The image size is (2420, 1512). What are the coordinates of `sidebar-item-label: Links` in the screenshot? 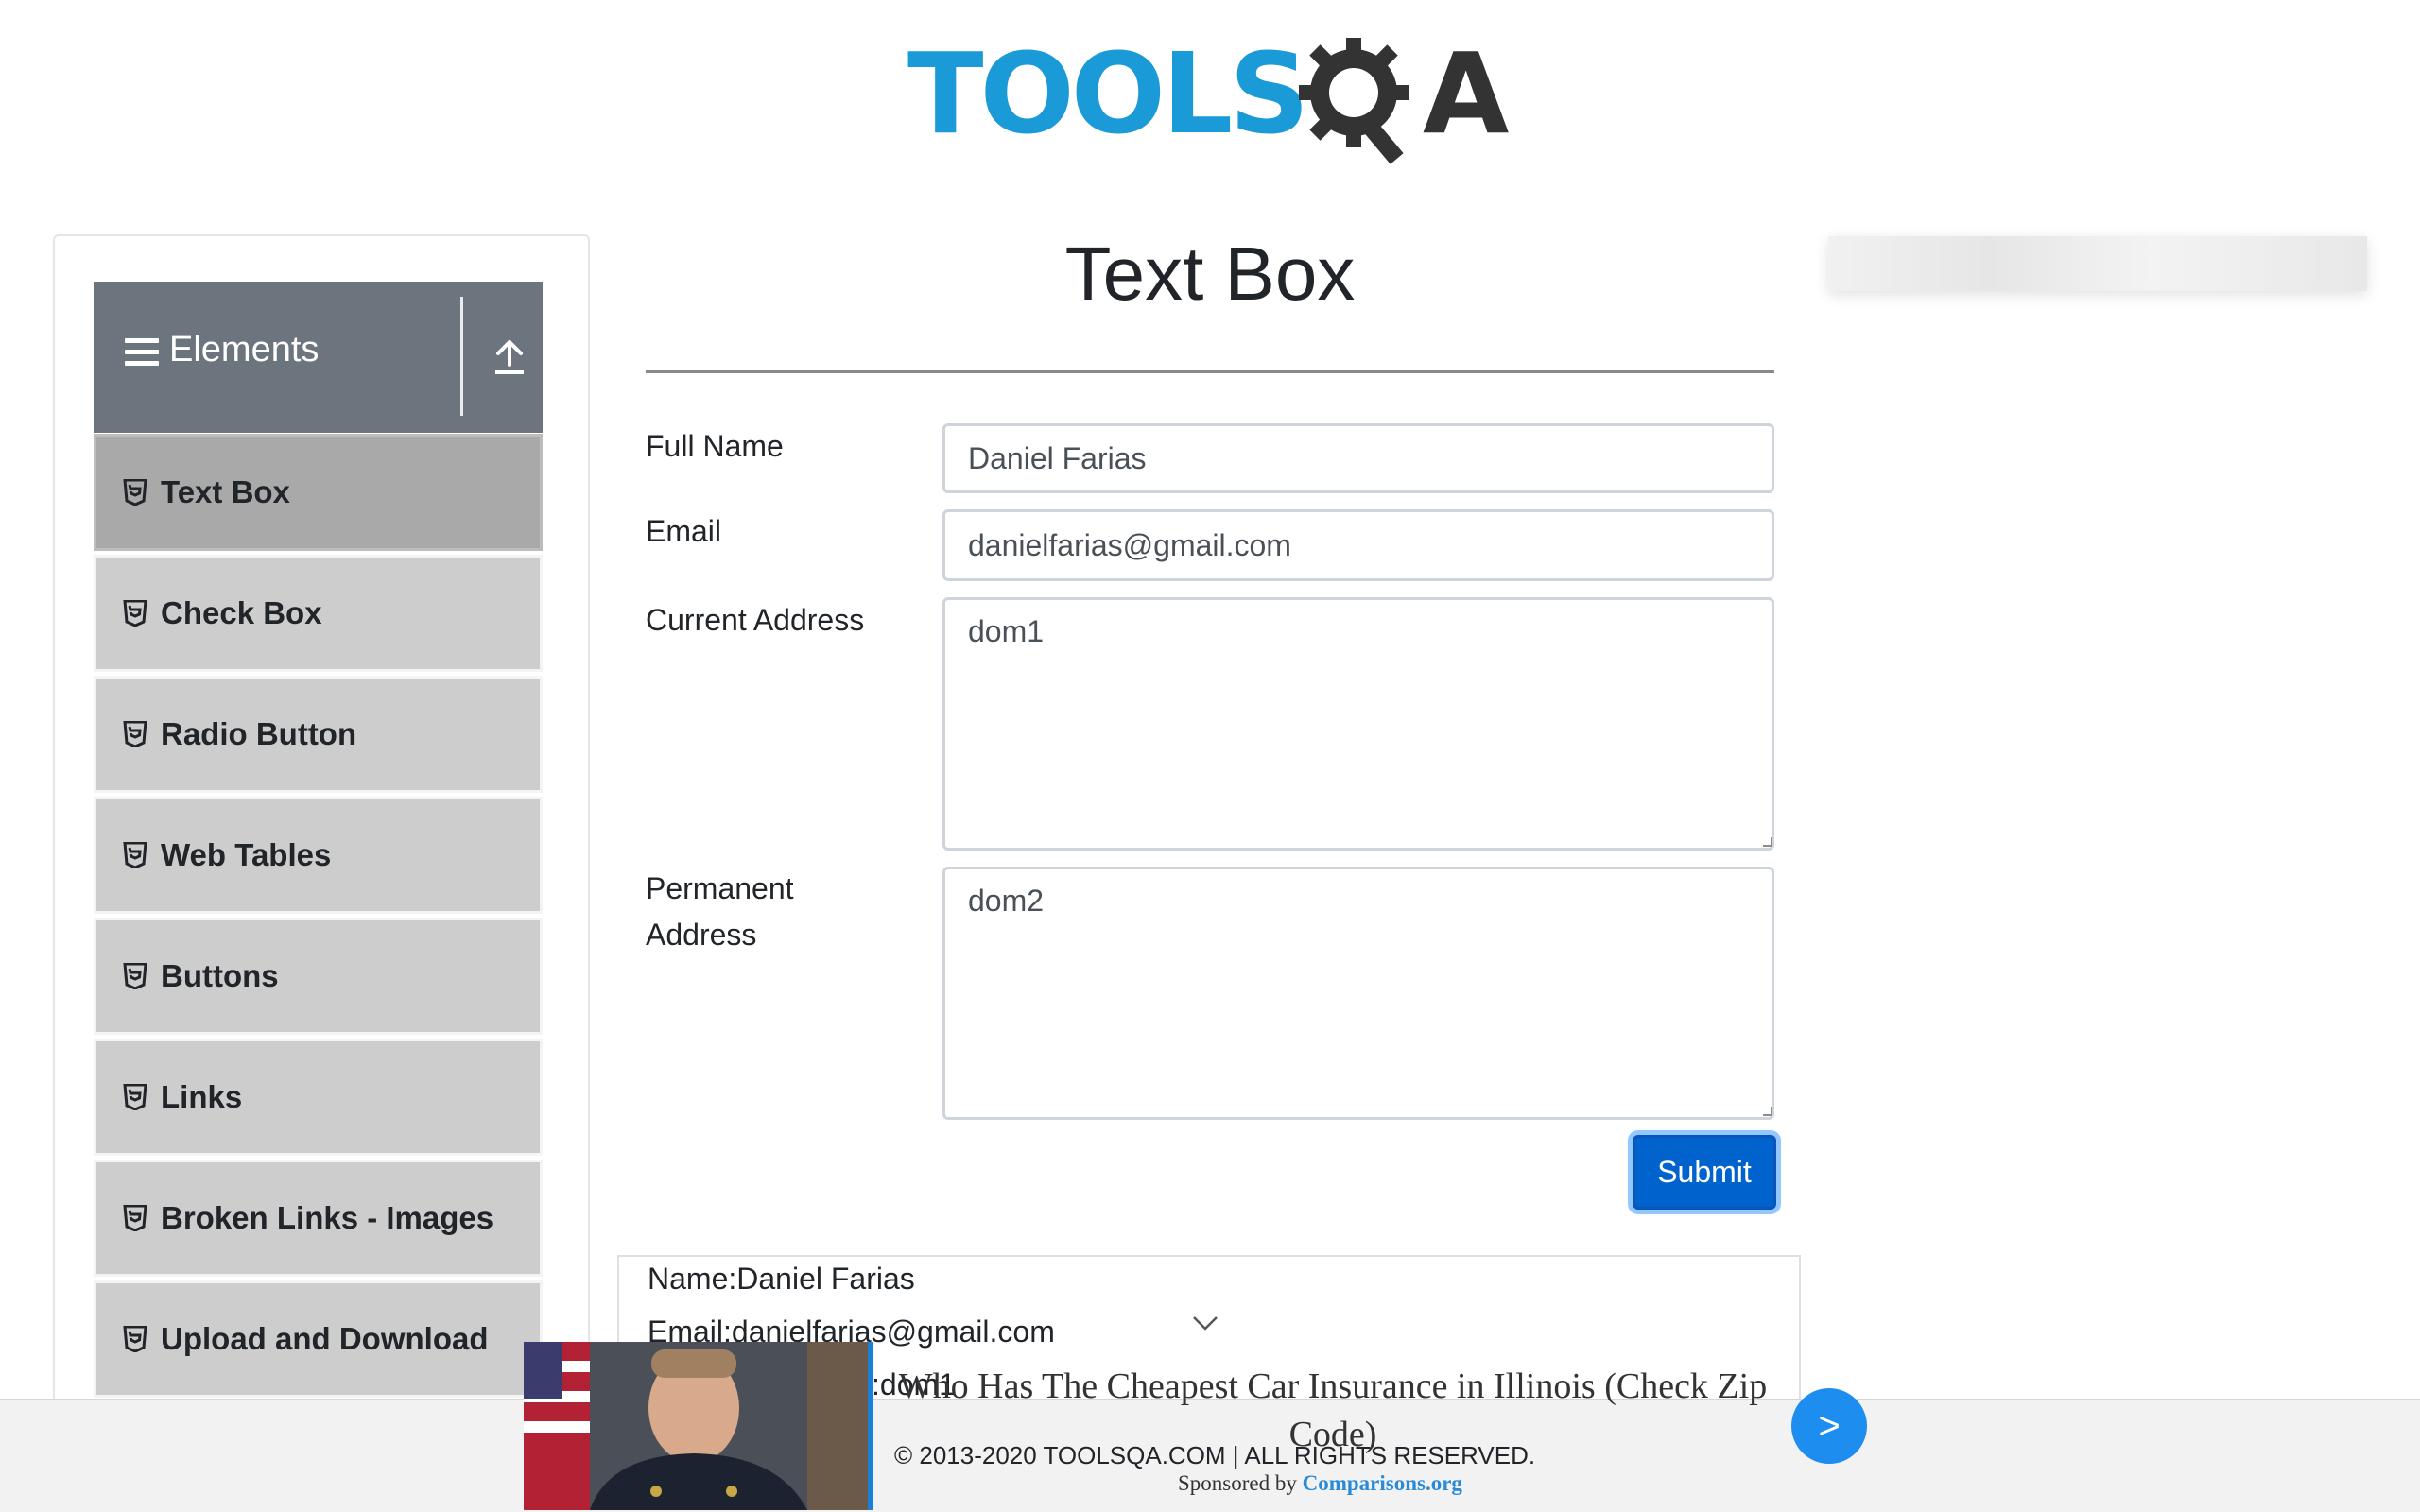 It's located at (202, 1096).